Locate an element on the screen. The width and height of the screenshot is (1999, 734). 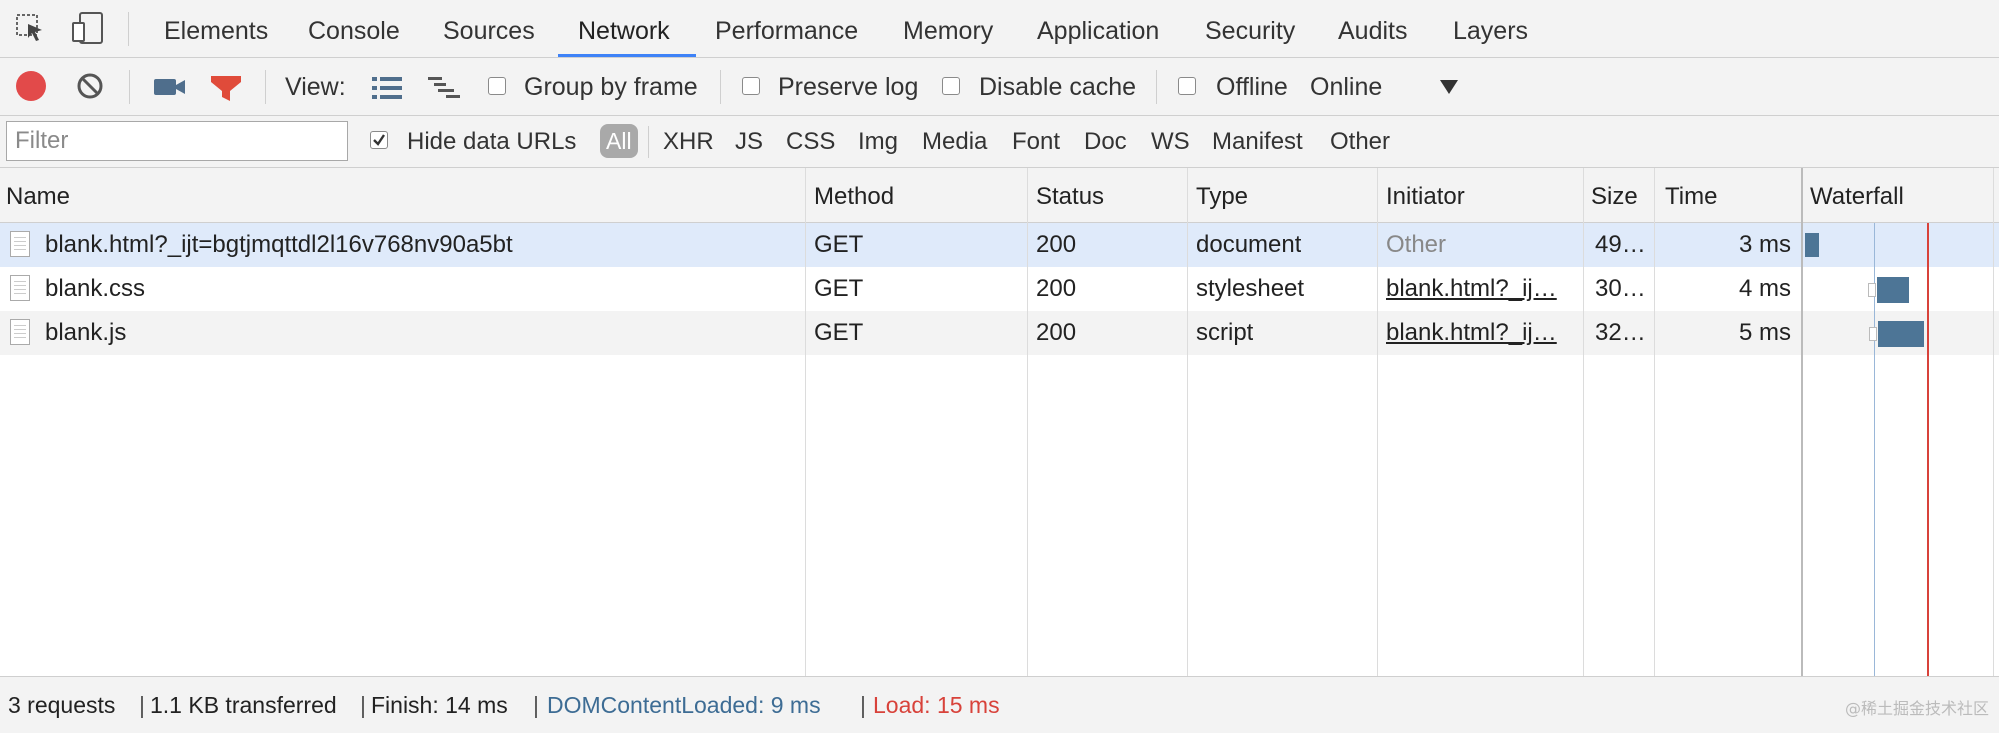
filter-icon is located at coordinates (226, 88).